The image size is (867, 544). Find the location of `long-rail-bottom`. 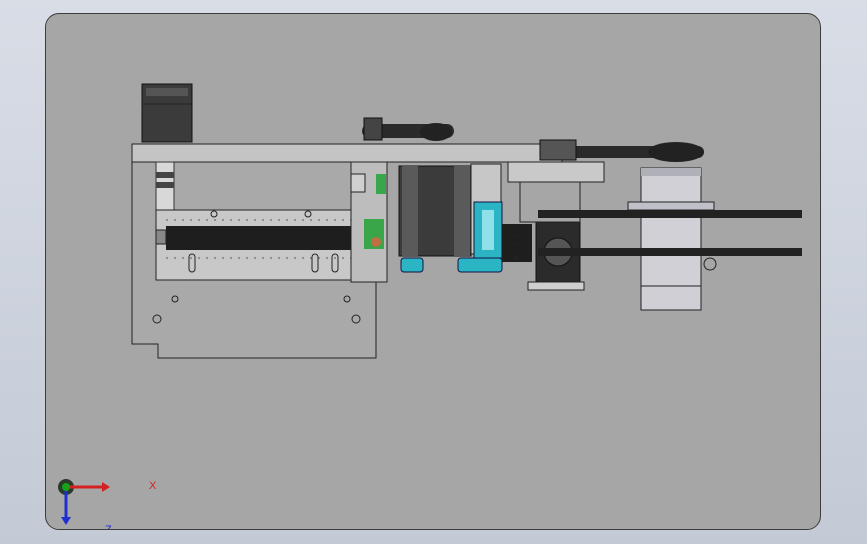

long-rail-bottom is located at coordinates (670, 252).